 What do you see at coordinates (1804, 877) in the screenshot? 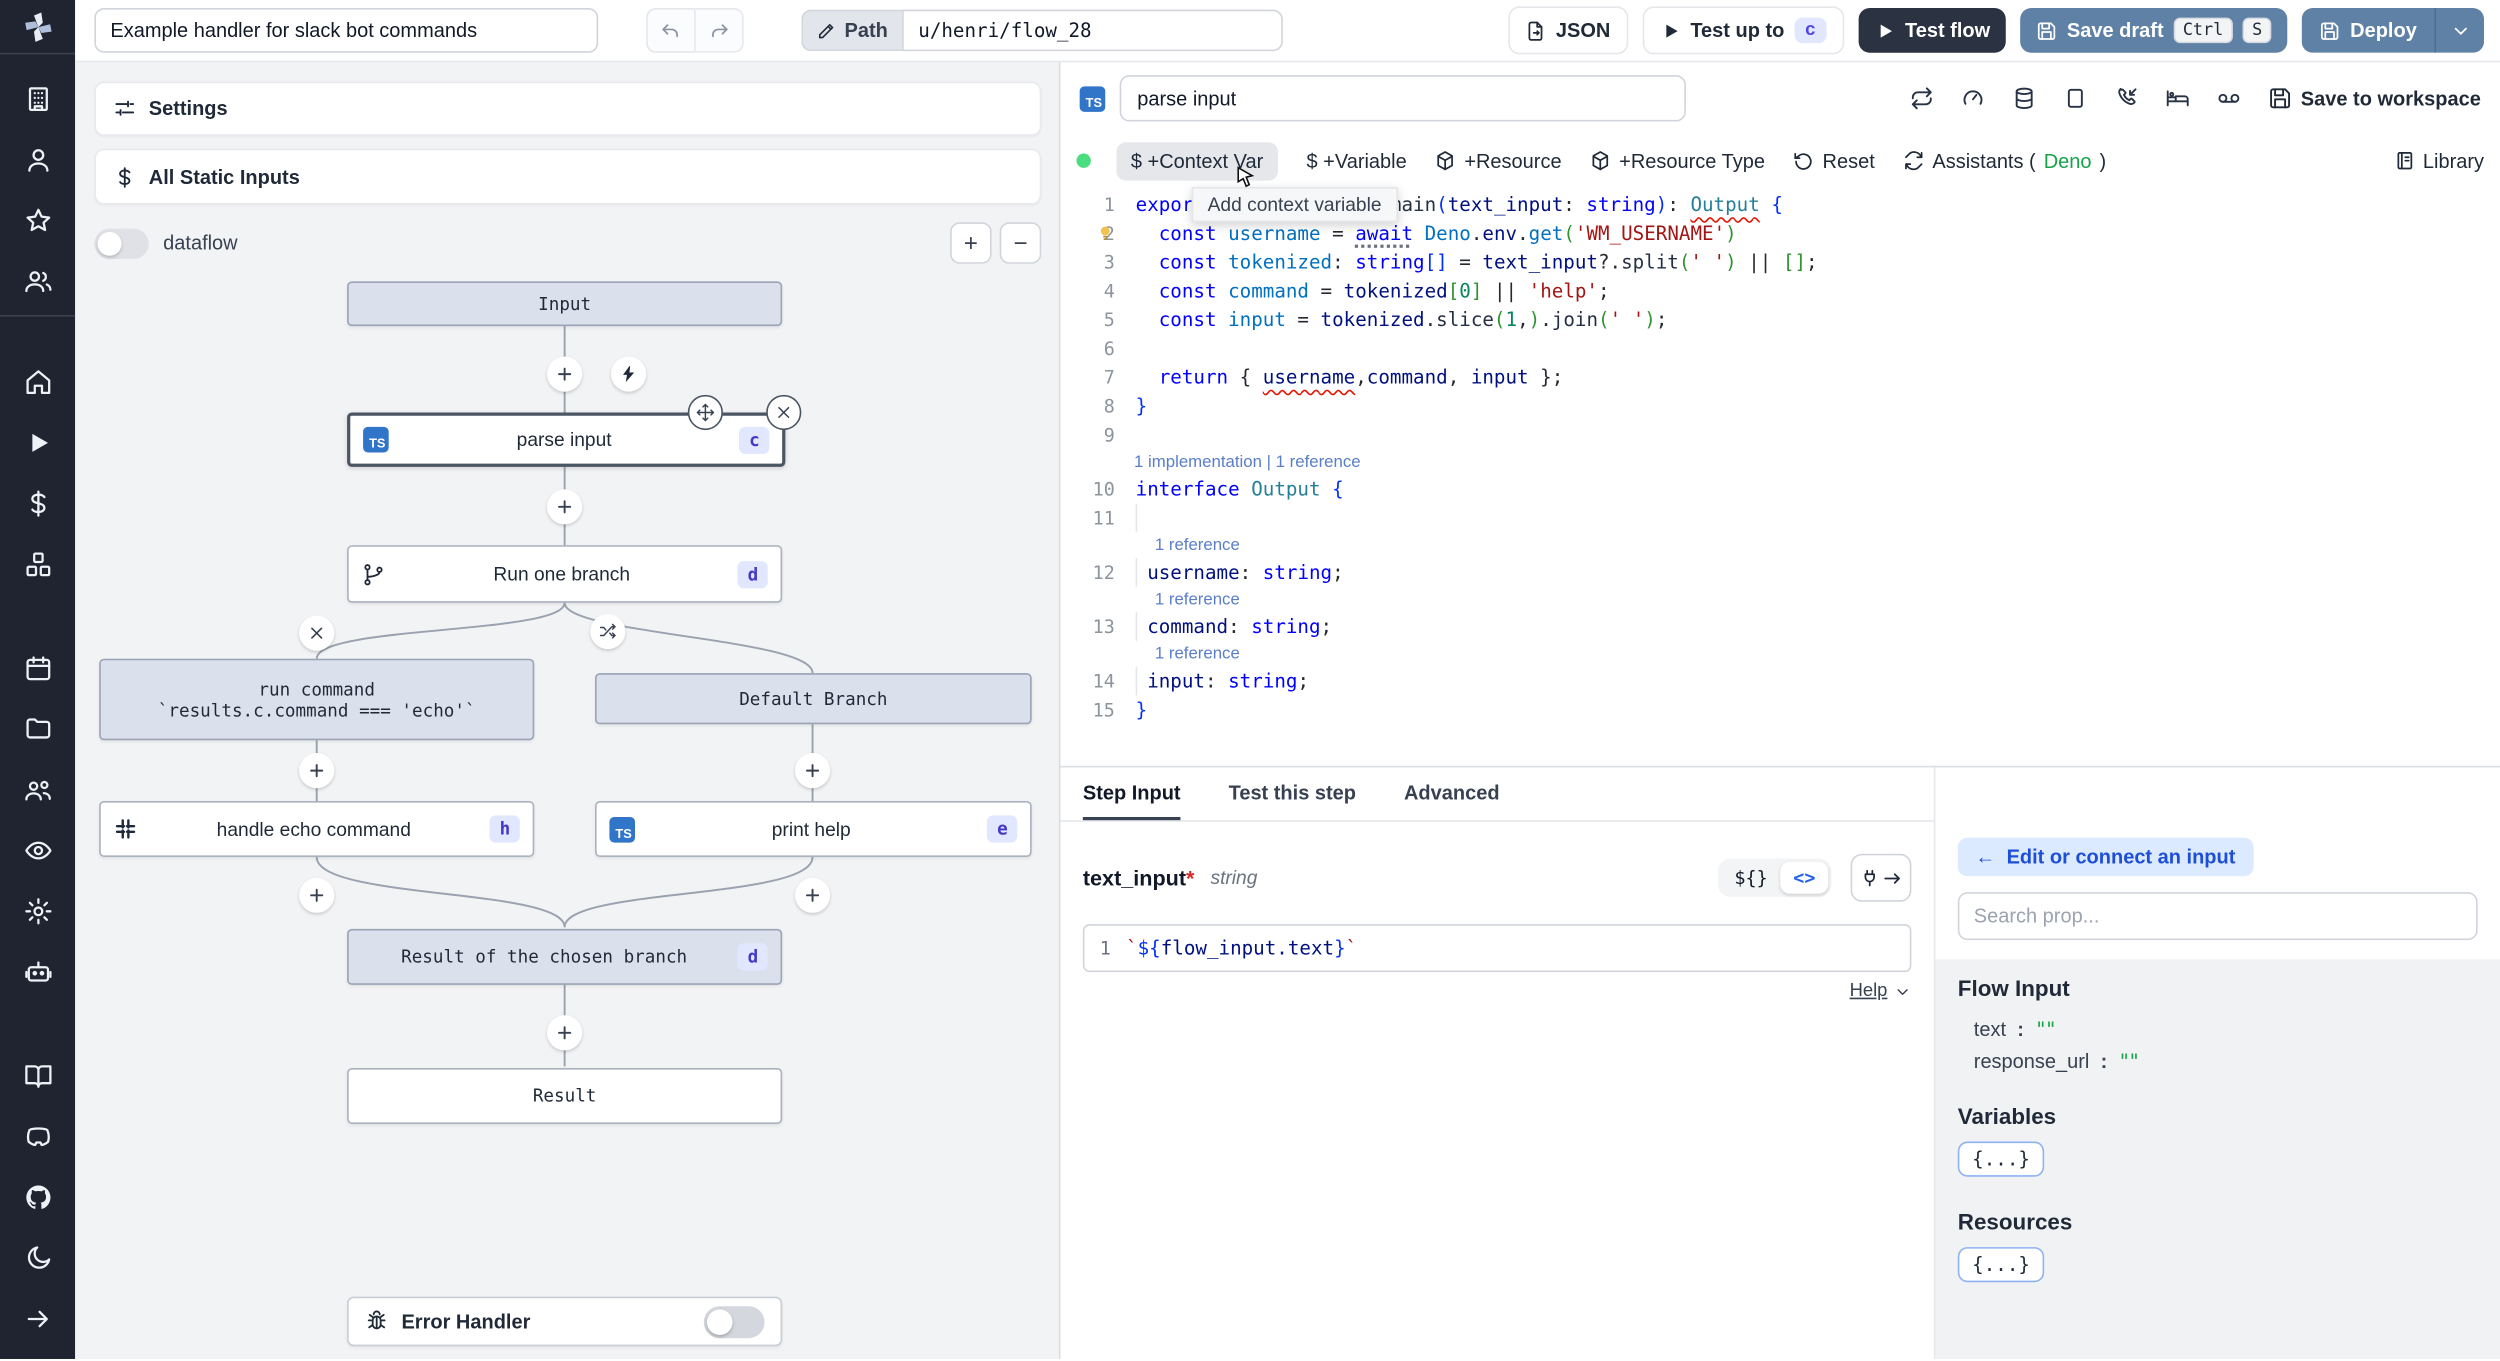
I see `code-mode-button: <>` at bounding box center [1804, 877].